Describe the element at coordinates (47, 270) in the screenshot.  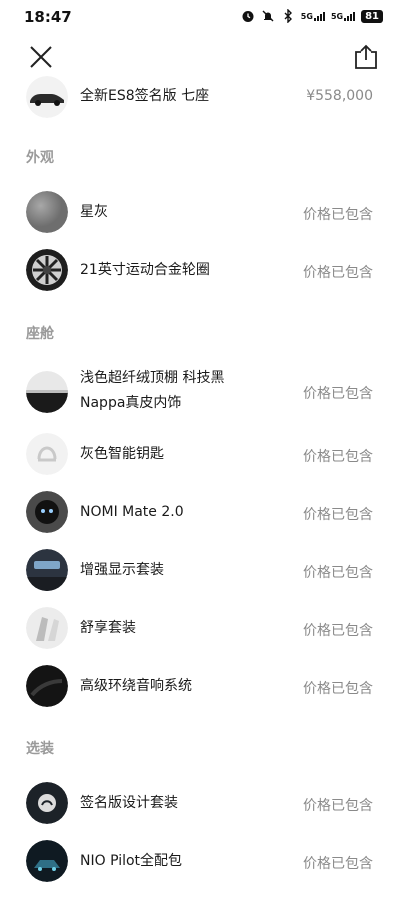
I see `wheel-icon` at that location.